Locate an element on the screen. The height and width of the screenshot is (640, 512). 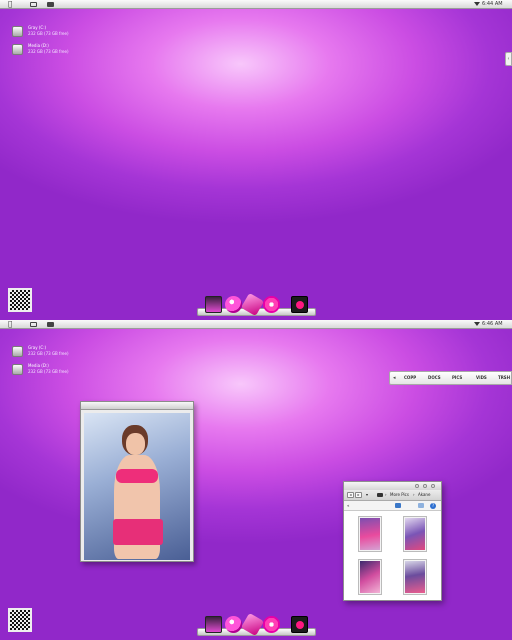
photo-image is located at coordinates (137, 486).